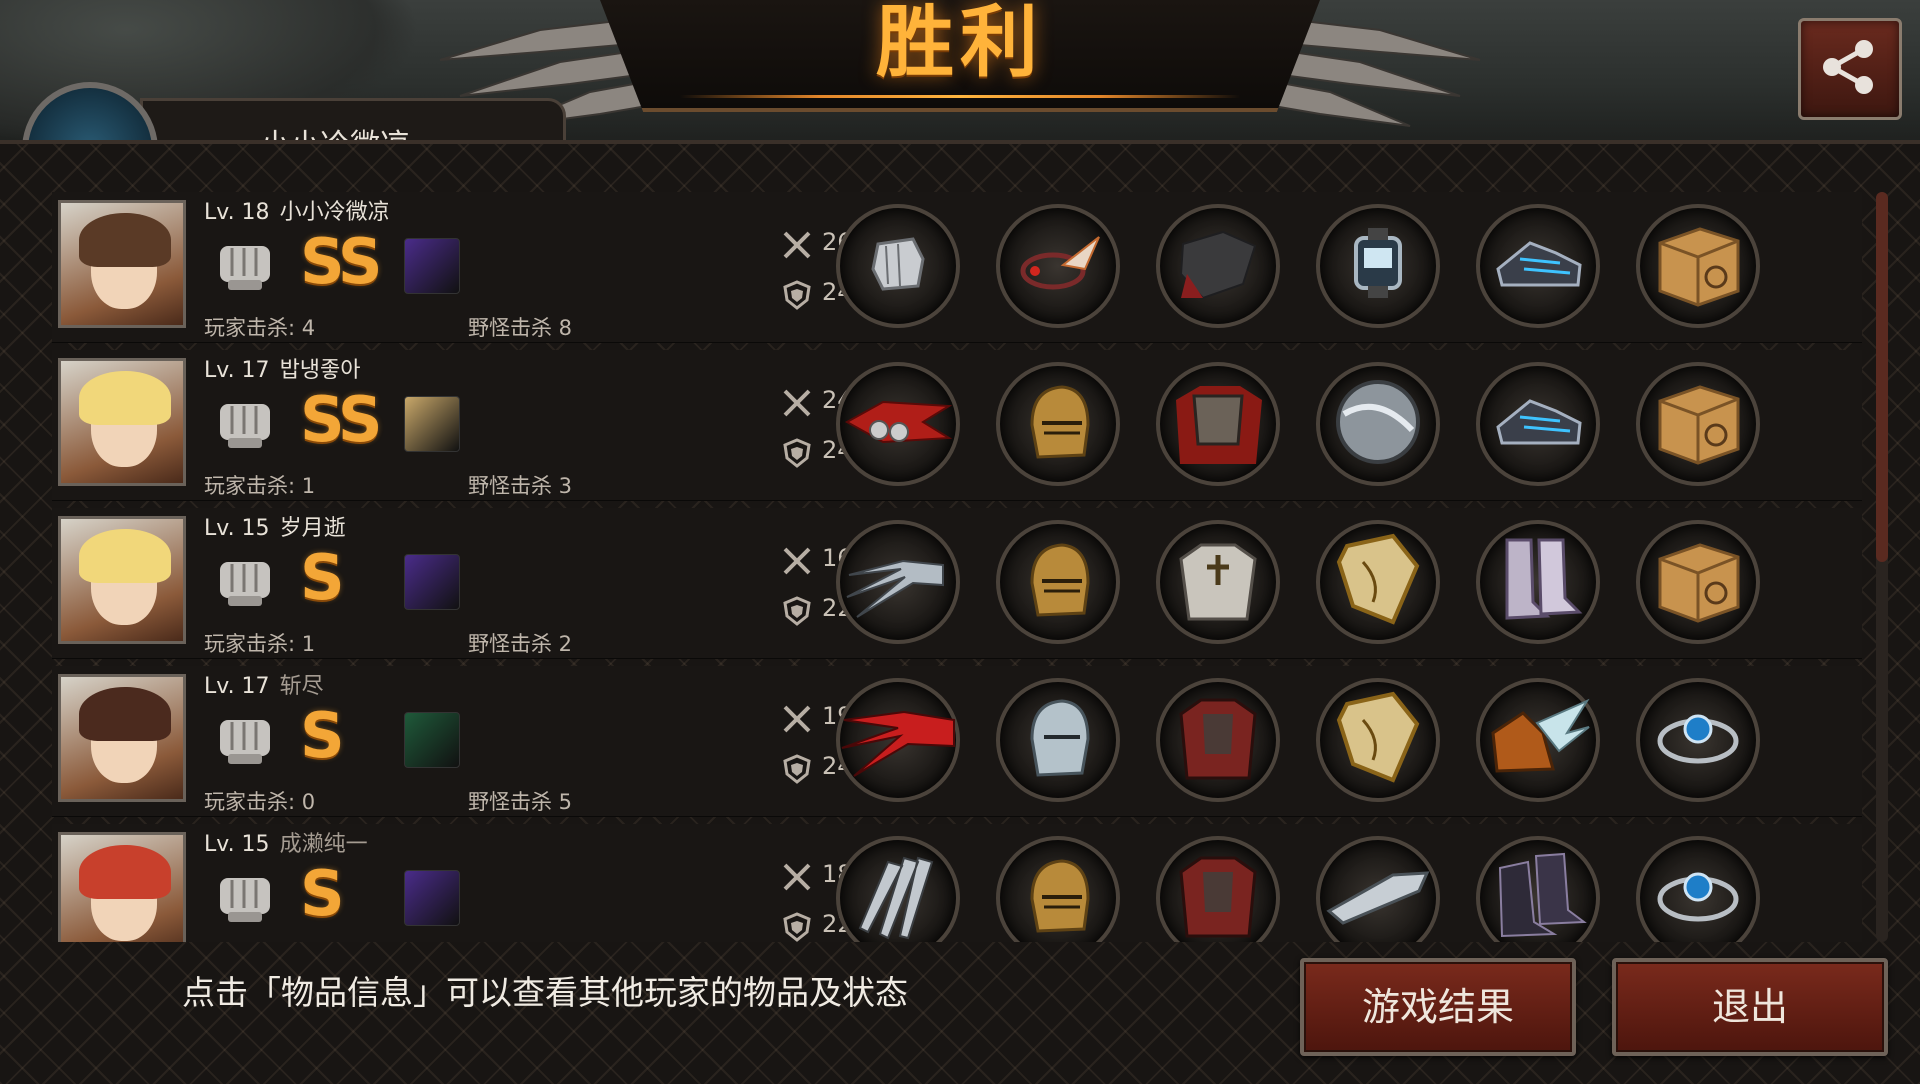 The height and width of the screenshot is (1084, 1920). Describe the element at coordinates (334, 212) in the screenshot. I see `player-name: 小小冷微凉` at that location.